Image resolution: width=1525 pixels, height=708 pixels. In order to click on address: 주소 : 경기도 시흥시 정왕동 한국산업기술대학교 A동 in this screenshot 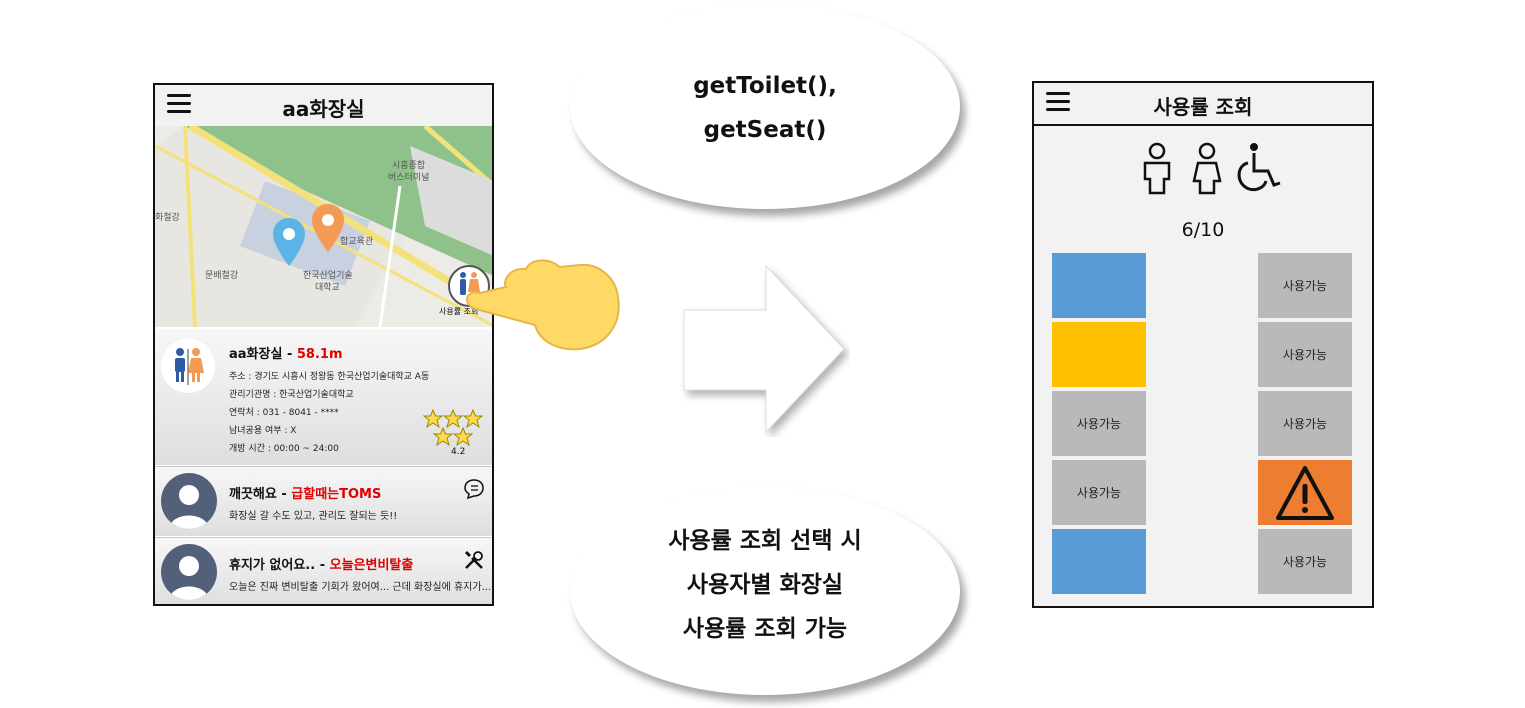, I will do `click(329, 377)`.